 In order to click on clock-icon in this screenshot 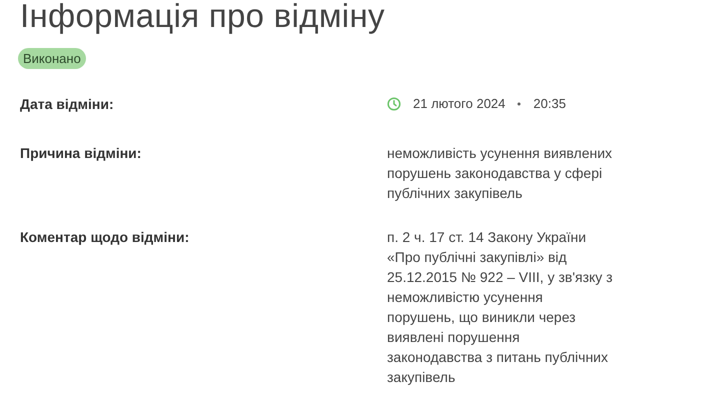, I will do `click(394, 104)`.